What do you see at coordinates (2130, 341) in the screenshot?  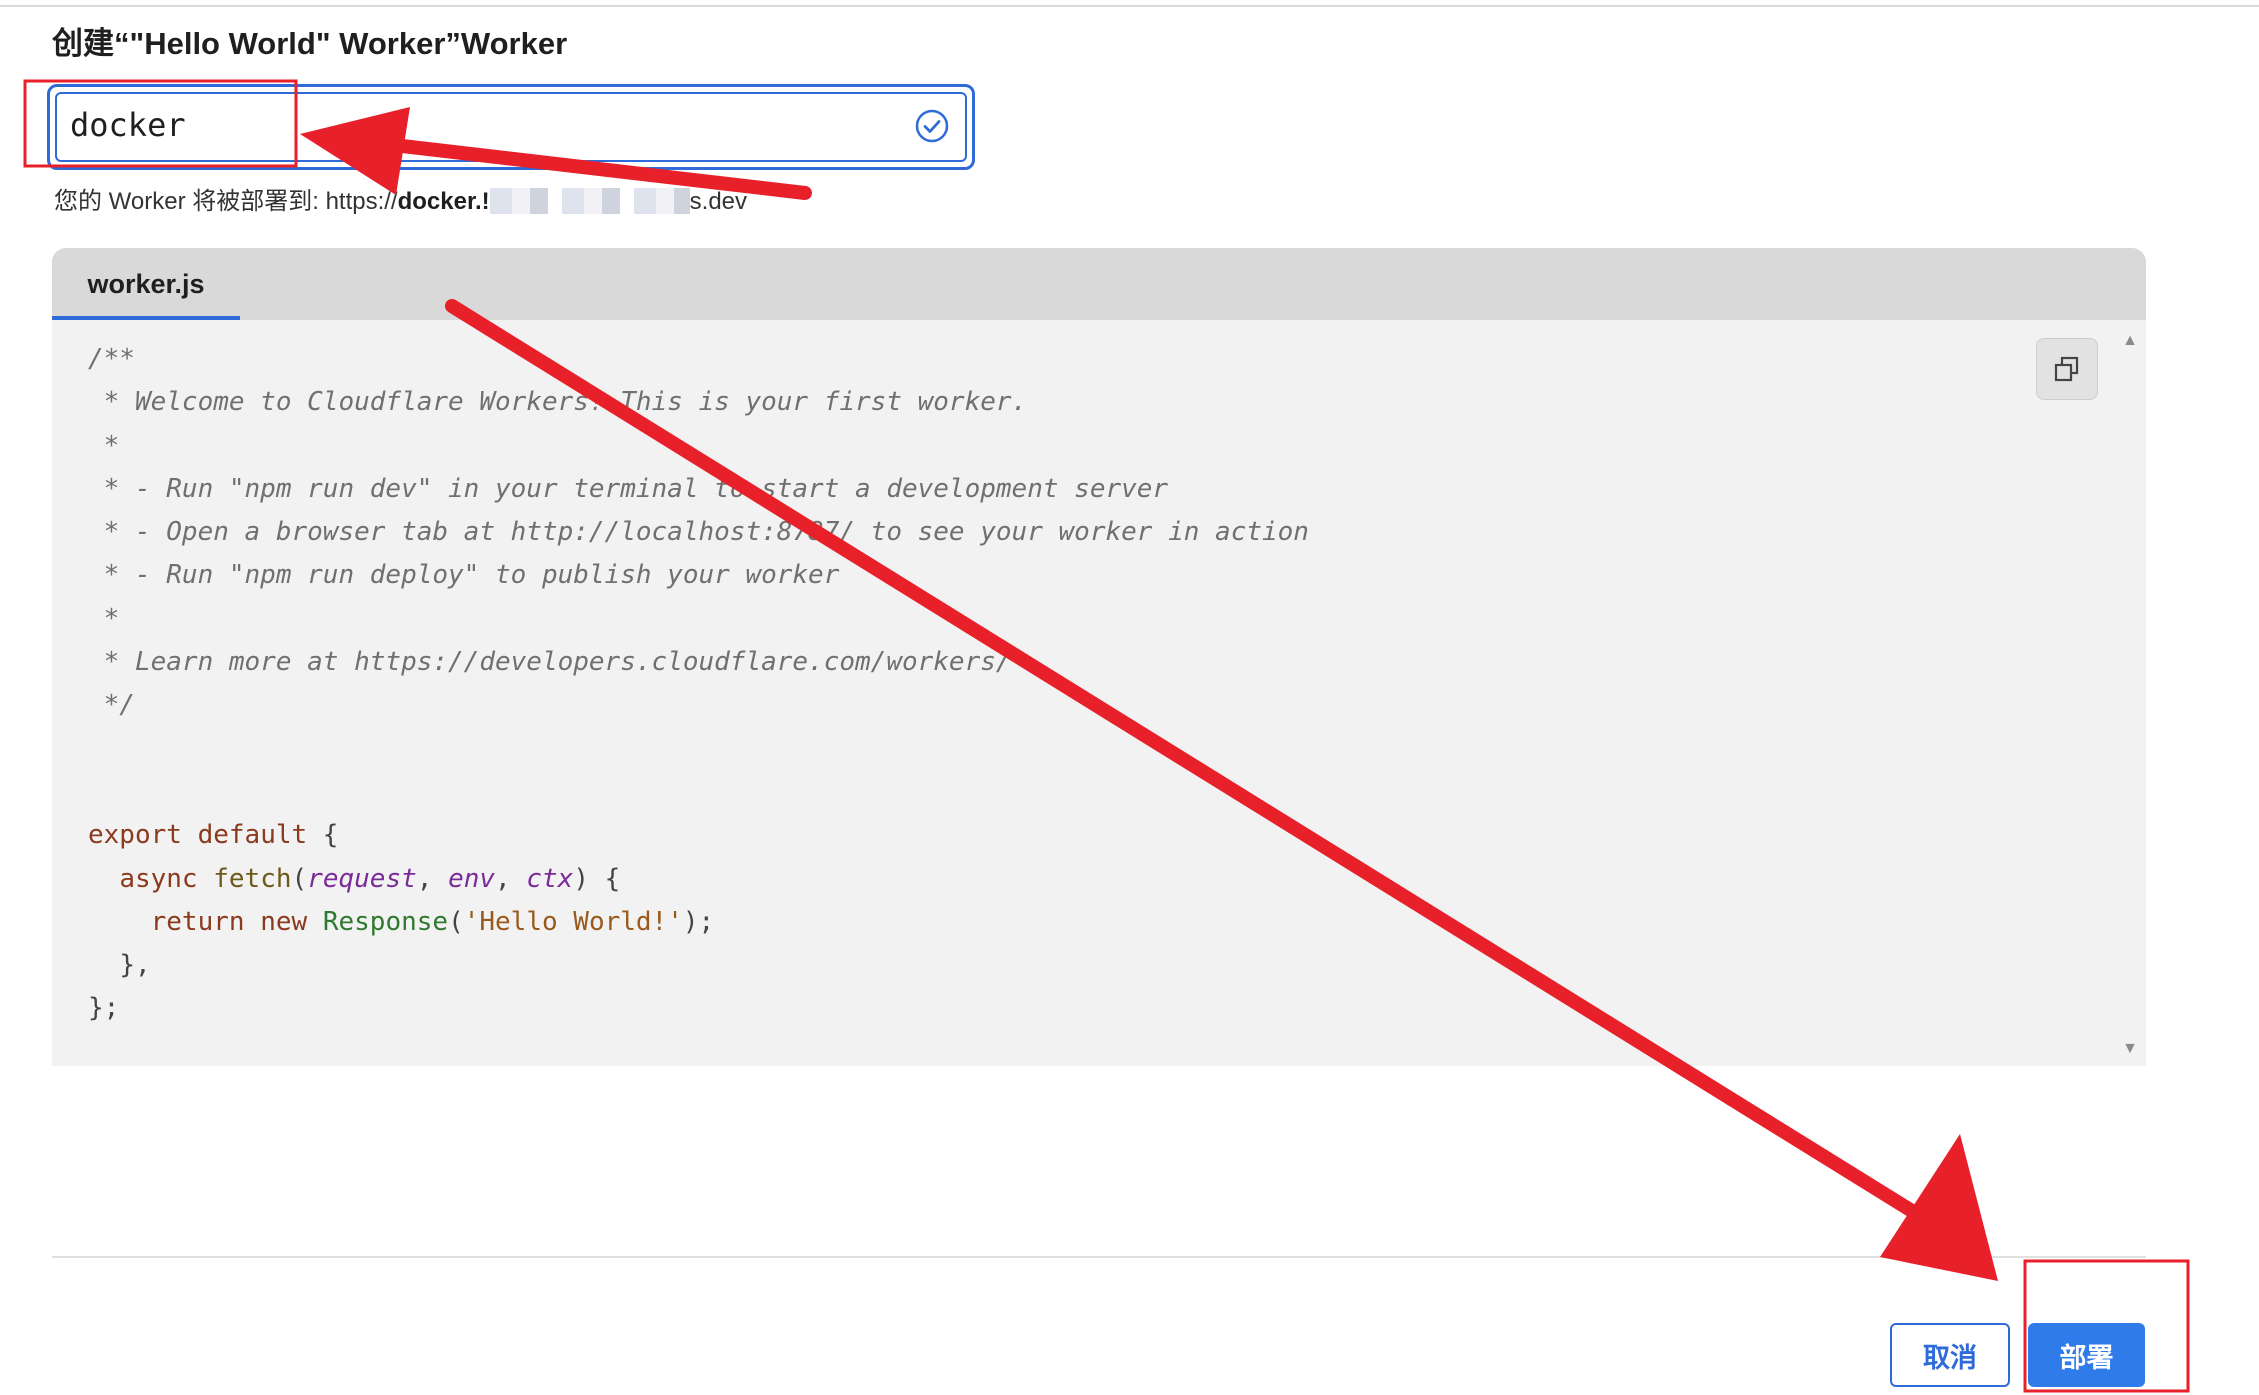 I see `scroll-up-arrow-icon: ▲` at bounding box center [2130, 341].